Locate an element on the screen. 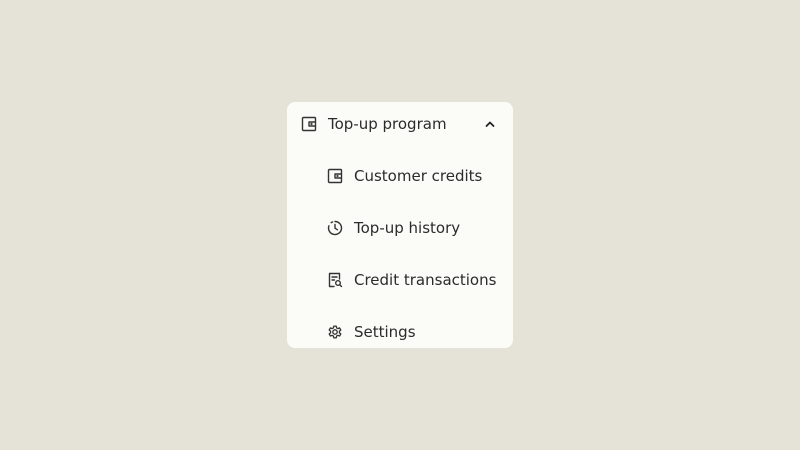 The width and height of the screenshot is (800, 450). history-clock-icon is located at coordinates (335, 228).